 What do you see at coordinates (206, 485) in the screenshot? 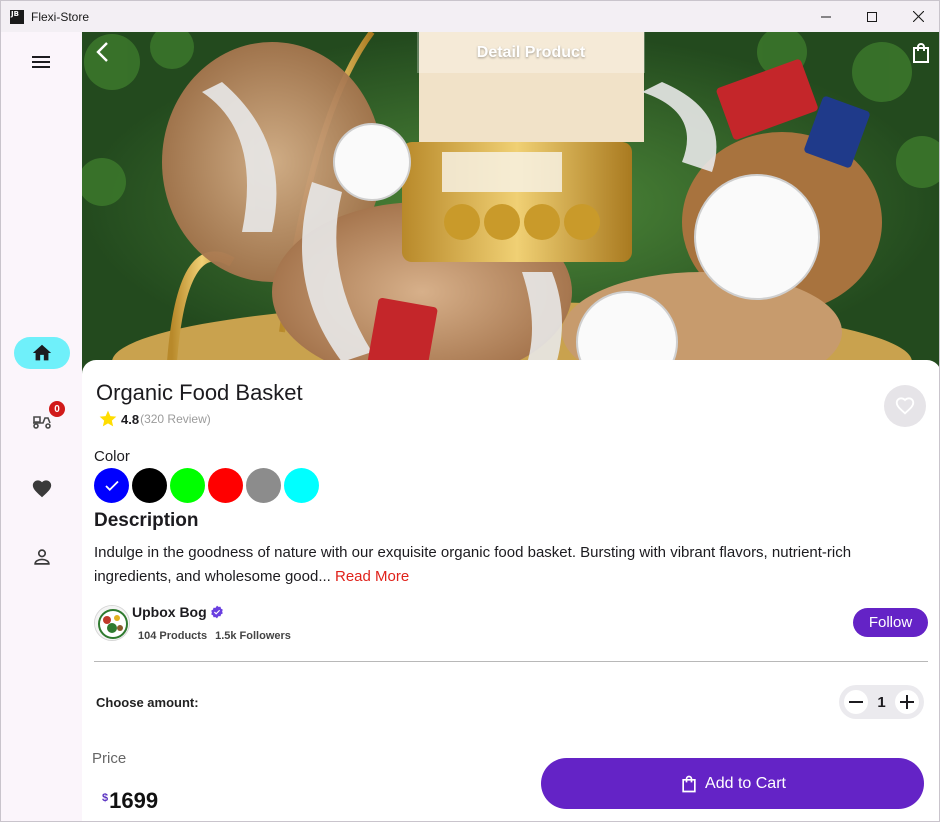
I see `color-swatches` at bounding box center [206, 485].